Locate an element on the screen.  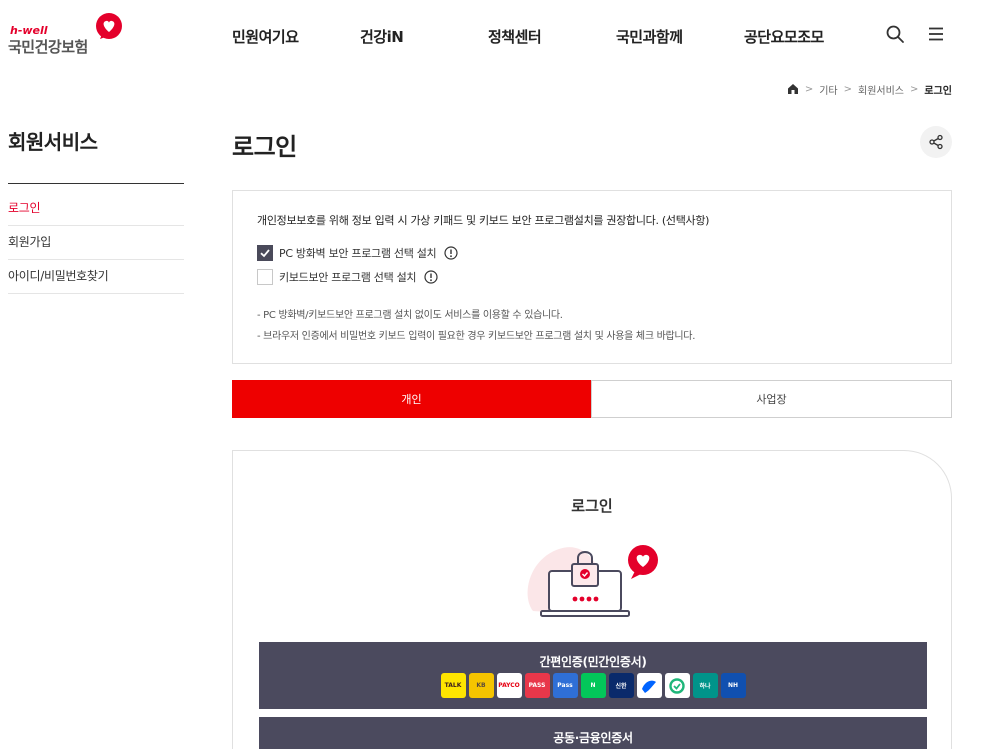
tab-personal: 개인 is located at coordinates (411, 399).